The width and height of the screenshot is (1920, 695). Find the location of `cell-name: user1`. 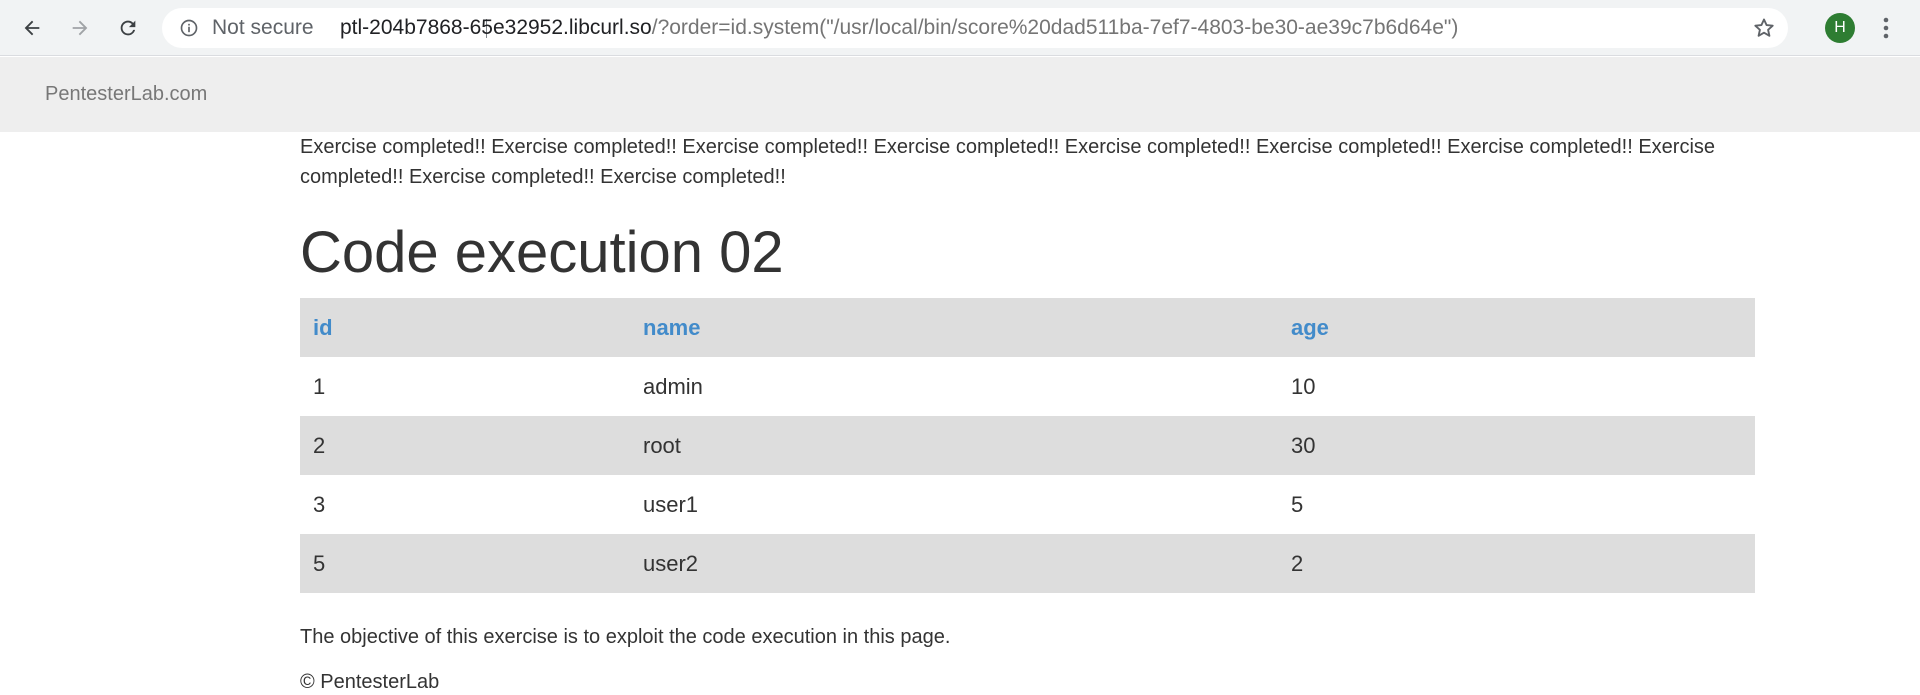

cell-name: user1 is located at coordinates (671, 504).